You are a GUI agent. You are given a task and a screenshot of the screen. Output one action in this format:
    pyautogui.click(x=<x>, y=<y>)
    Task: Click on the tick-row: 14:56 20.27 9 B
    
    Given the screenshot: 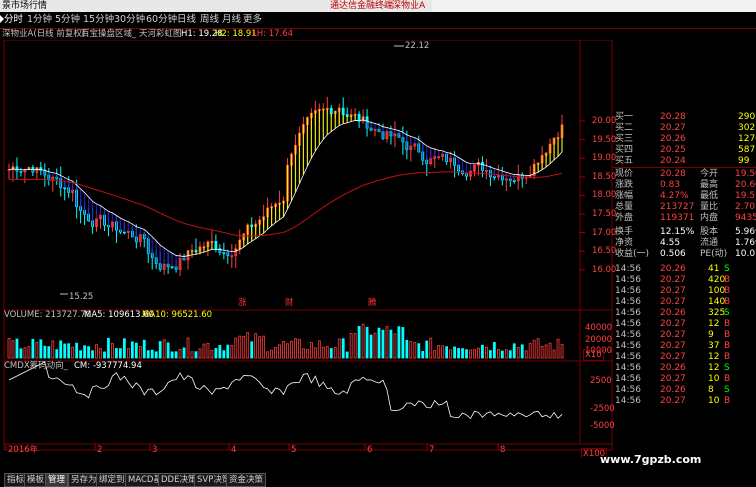 What is the action you would take?
    pyautogui.click(x=684, y=335)
    